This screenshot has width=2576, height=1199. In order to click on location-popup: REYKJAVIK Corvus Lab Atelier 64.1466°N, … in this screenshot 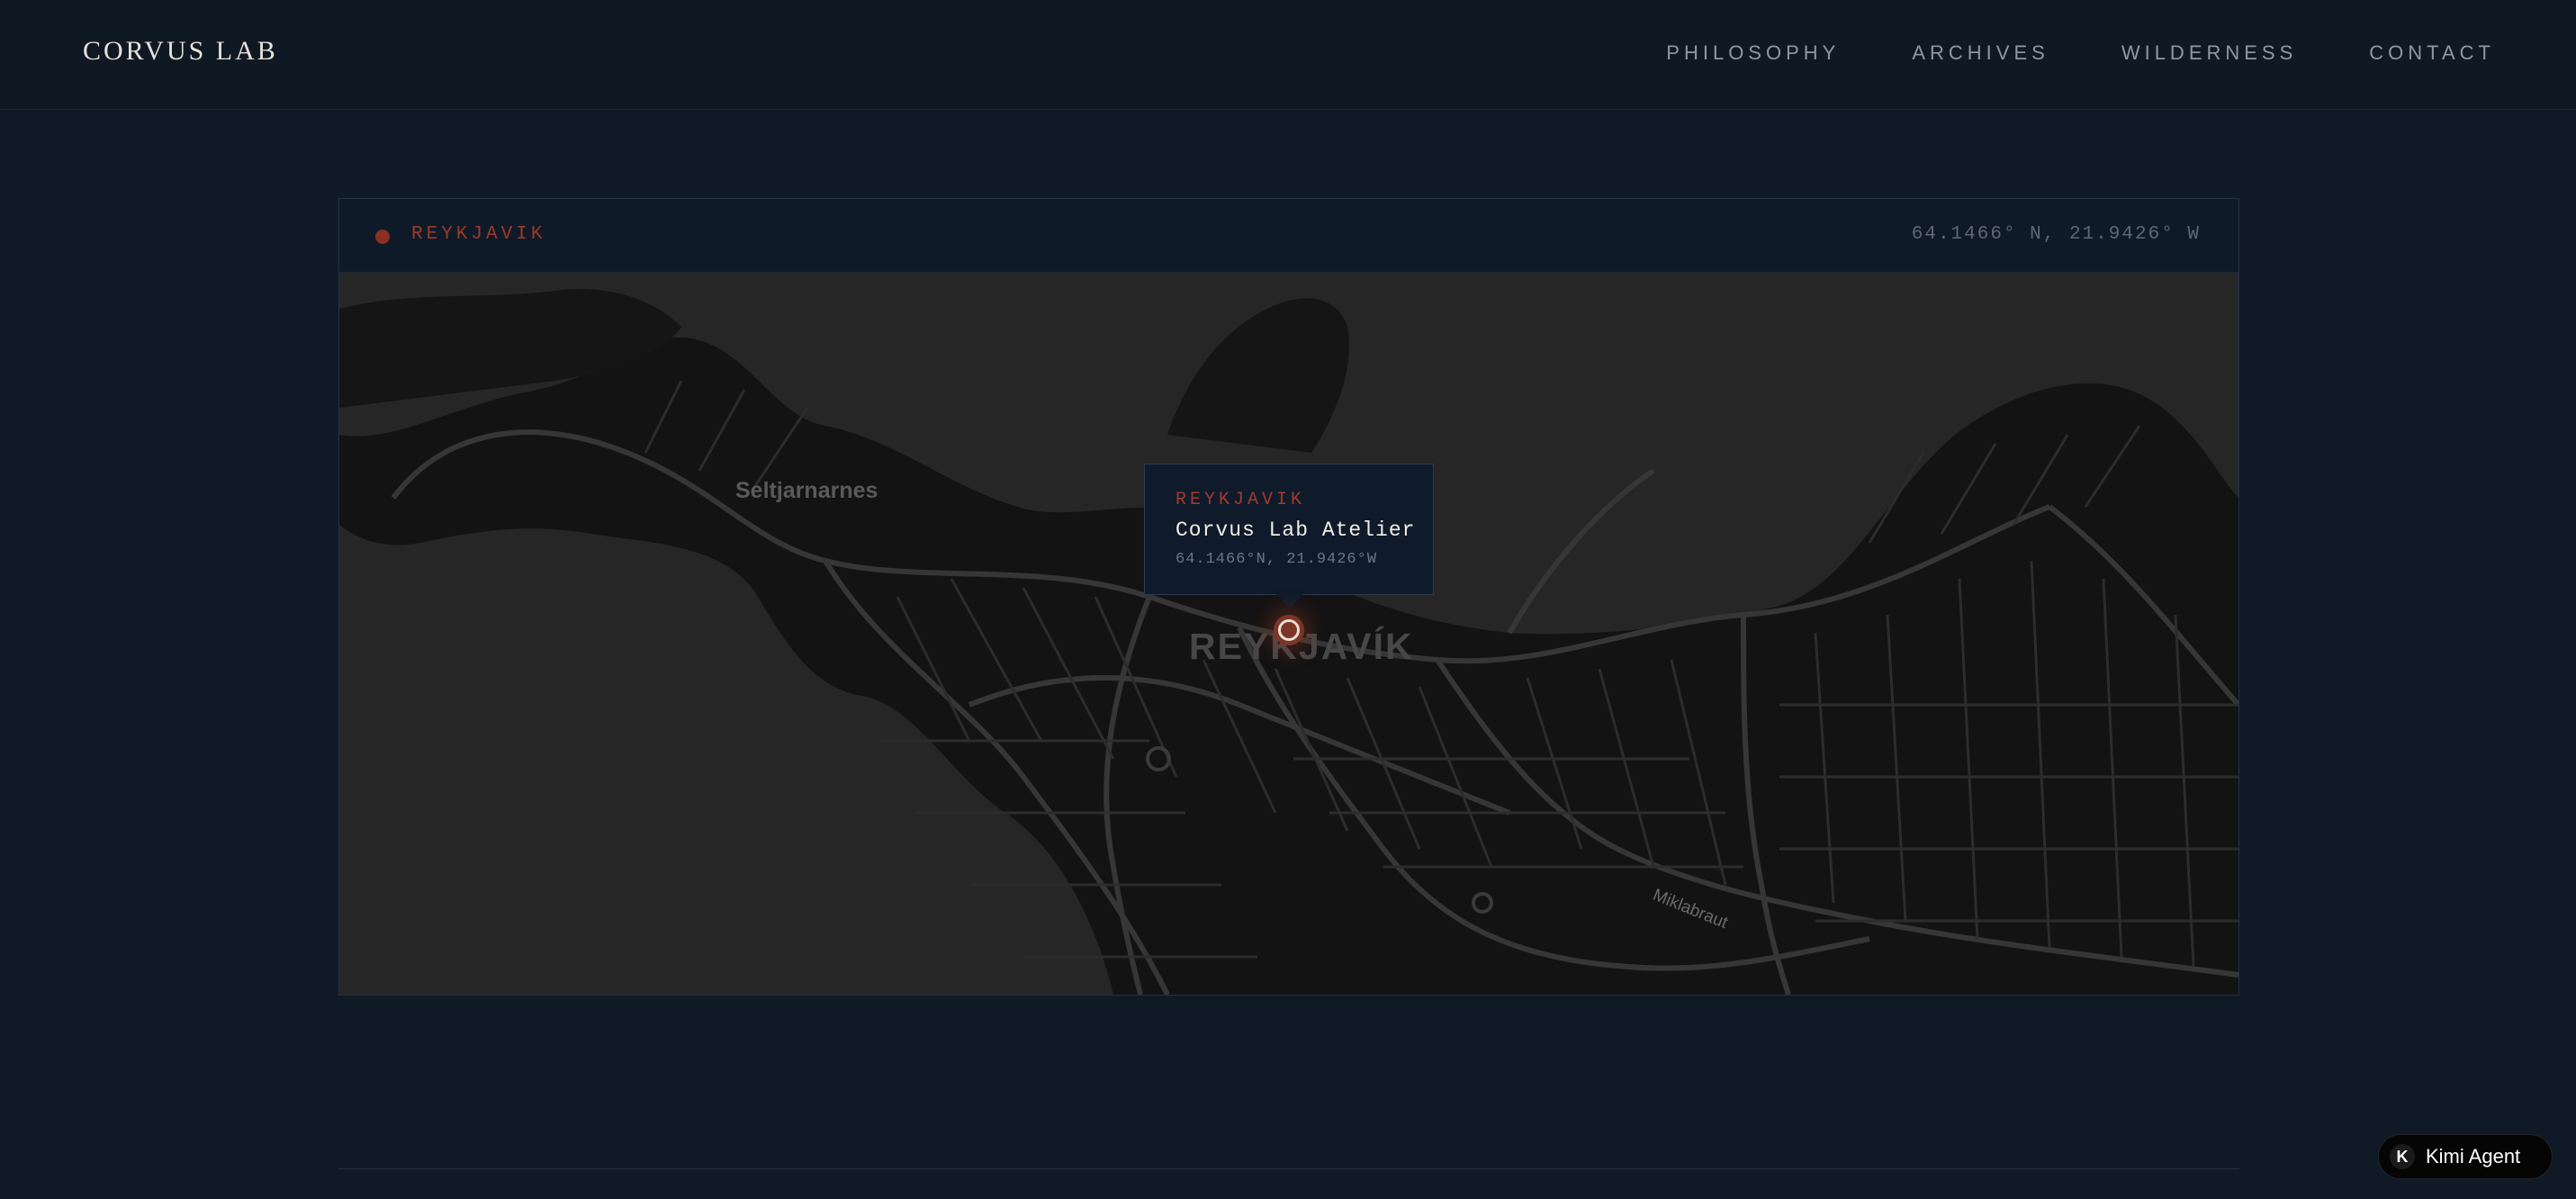, I will do `click(1289, 536)`.